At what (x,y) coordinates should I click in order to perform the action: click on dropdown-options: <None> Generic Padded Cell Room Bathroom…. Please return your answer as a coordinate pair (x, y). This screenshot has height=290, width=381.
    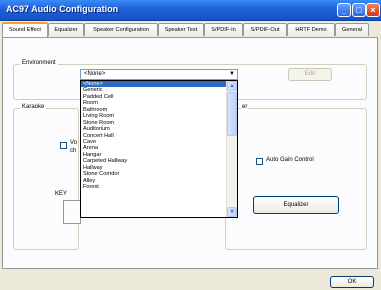
    Looking at the image, I should click on (154, 135).